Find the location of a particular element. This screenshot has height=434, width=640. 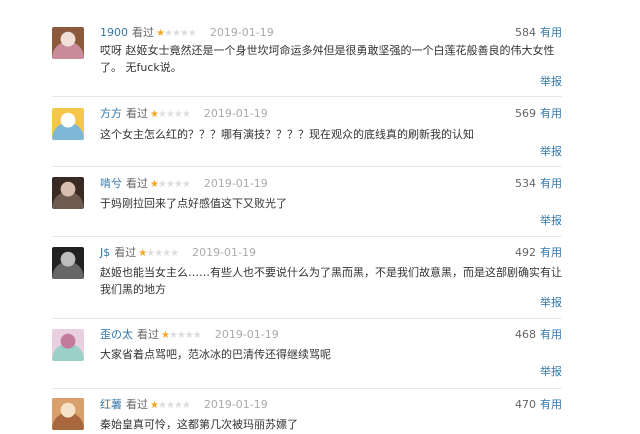

vote-area: 534 有用 is located at coordinates (538, 184).